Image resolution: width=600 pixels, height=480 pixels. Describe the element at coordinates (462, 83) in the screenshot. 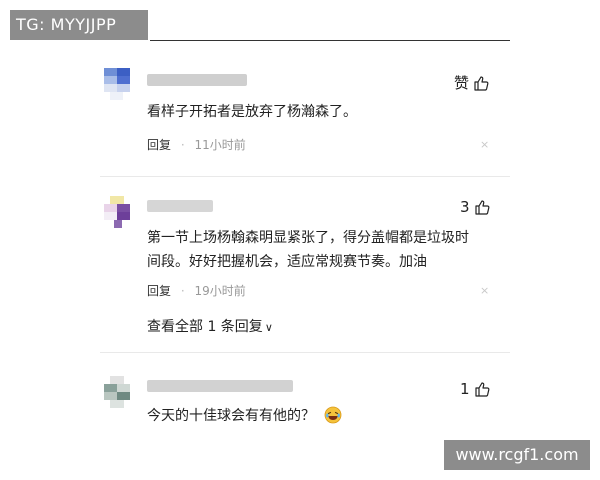

I see `like-label: 赞` at that location.